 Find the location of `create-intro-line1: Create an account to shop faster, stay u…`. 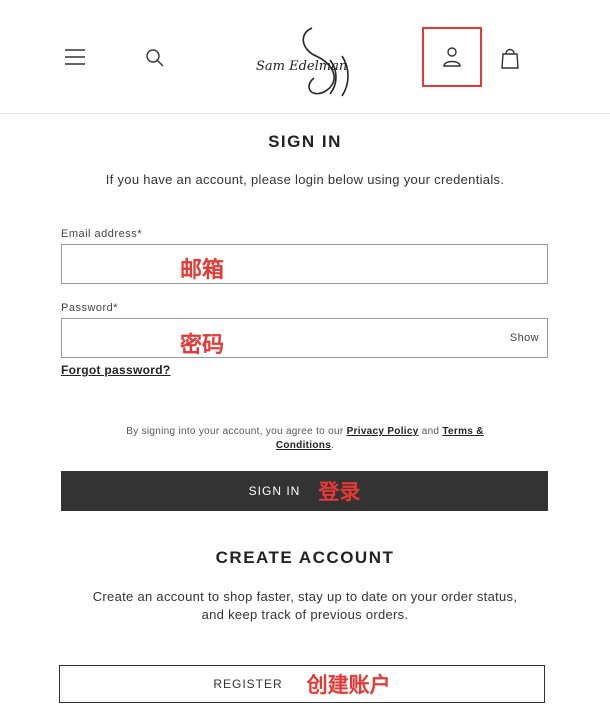

create-intro-line1: Create an account to shop faster, stay u… is located at coordinates (305, 596).